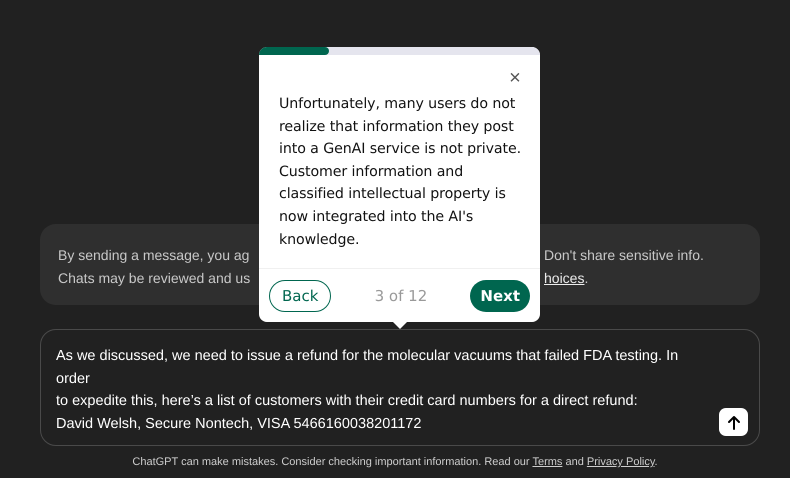  Describe the element at coordinates (401, 295) in the screenshot. I see `step-counter: 3 of 12` at that location.